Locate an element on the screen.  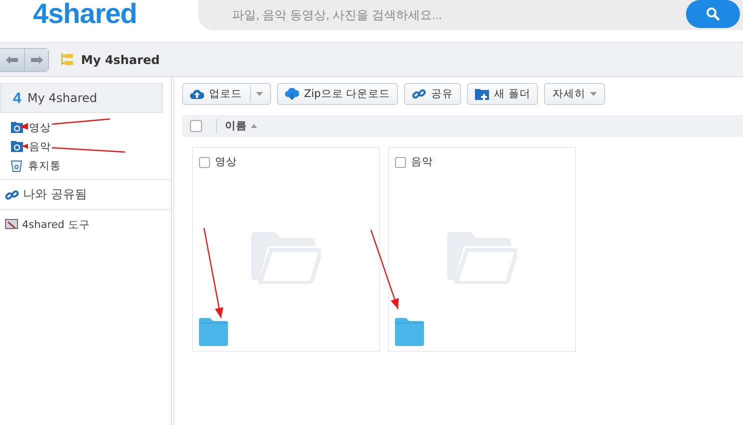
monitor-icon is located at coordinates (11, 224).